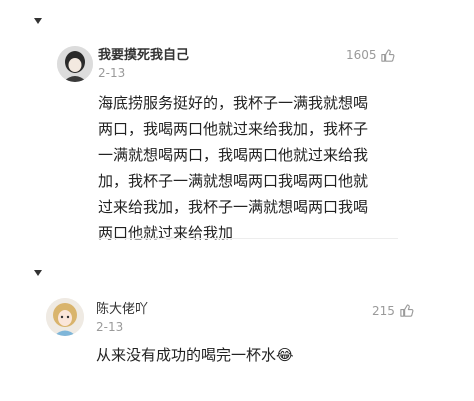 This screenshot has width=474, height=401. Describe the element at coordinates (233, 181) in the screenshot. I see `comment-text-line: 加，我杯子一满就想喝两口我喝两口他就` at that location.